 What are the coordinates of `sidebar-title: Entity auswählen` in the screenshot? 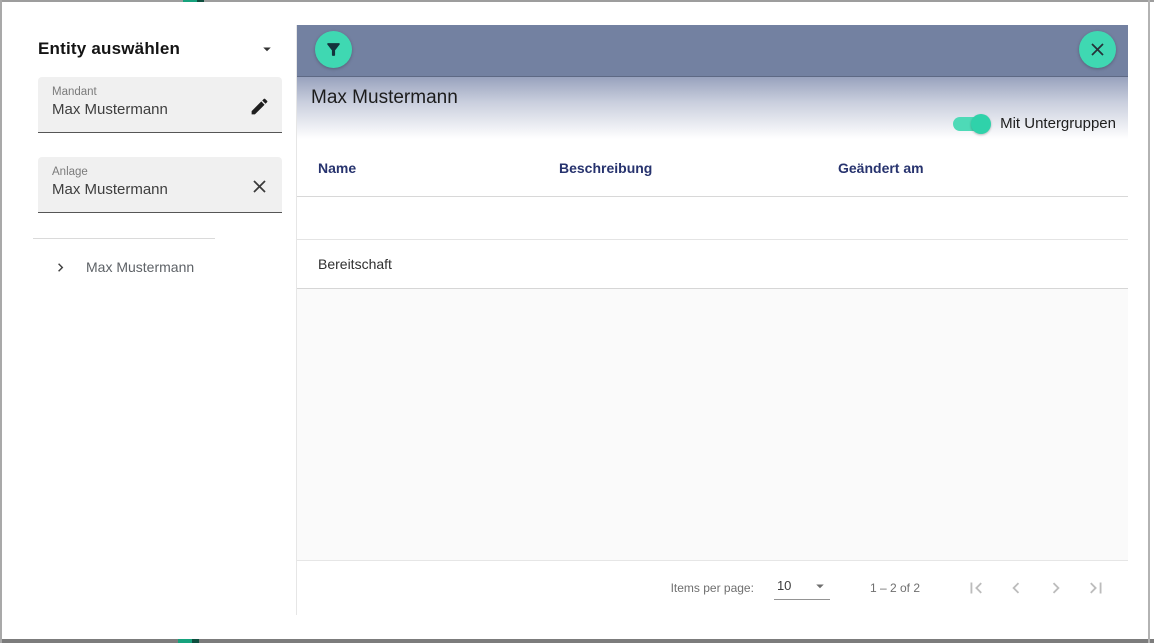 It's located at (109, 48).